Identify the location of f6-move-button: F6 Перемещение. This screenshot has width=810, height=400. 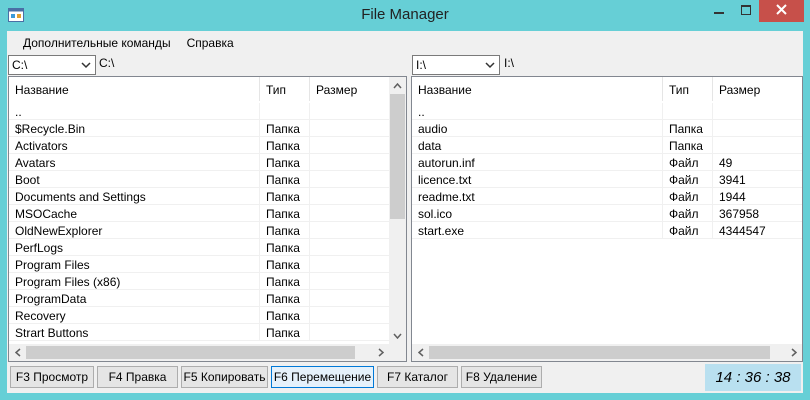
(322, 377).